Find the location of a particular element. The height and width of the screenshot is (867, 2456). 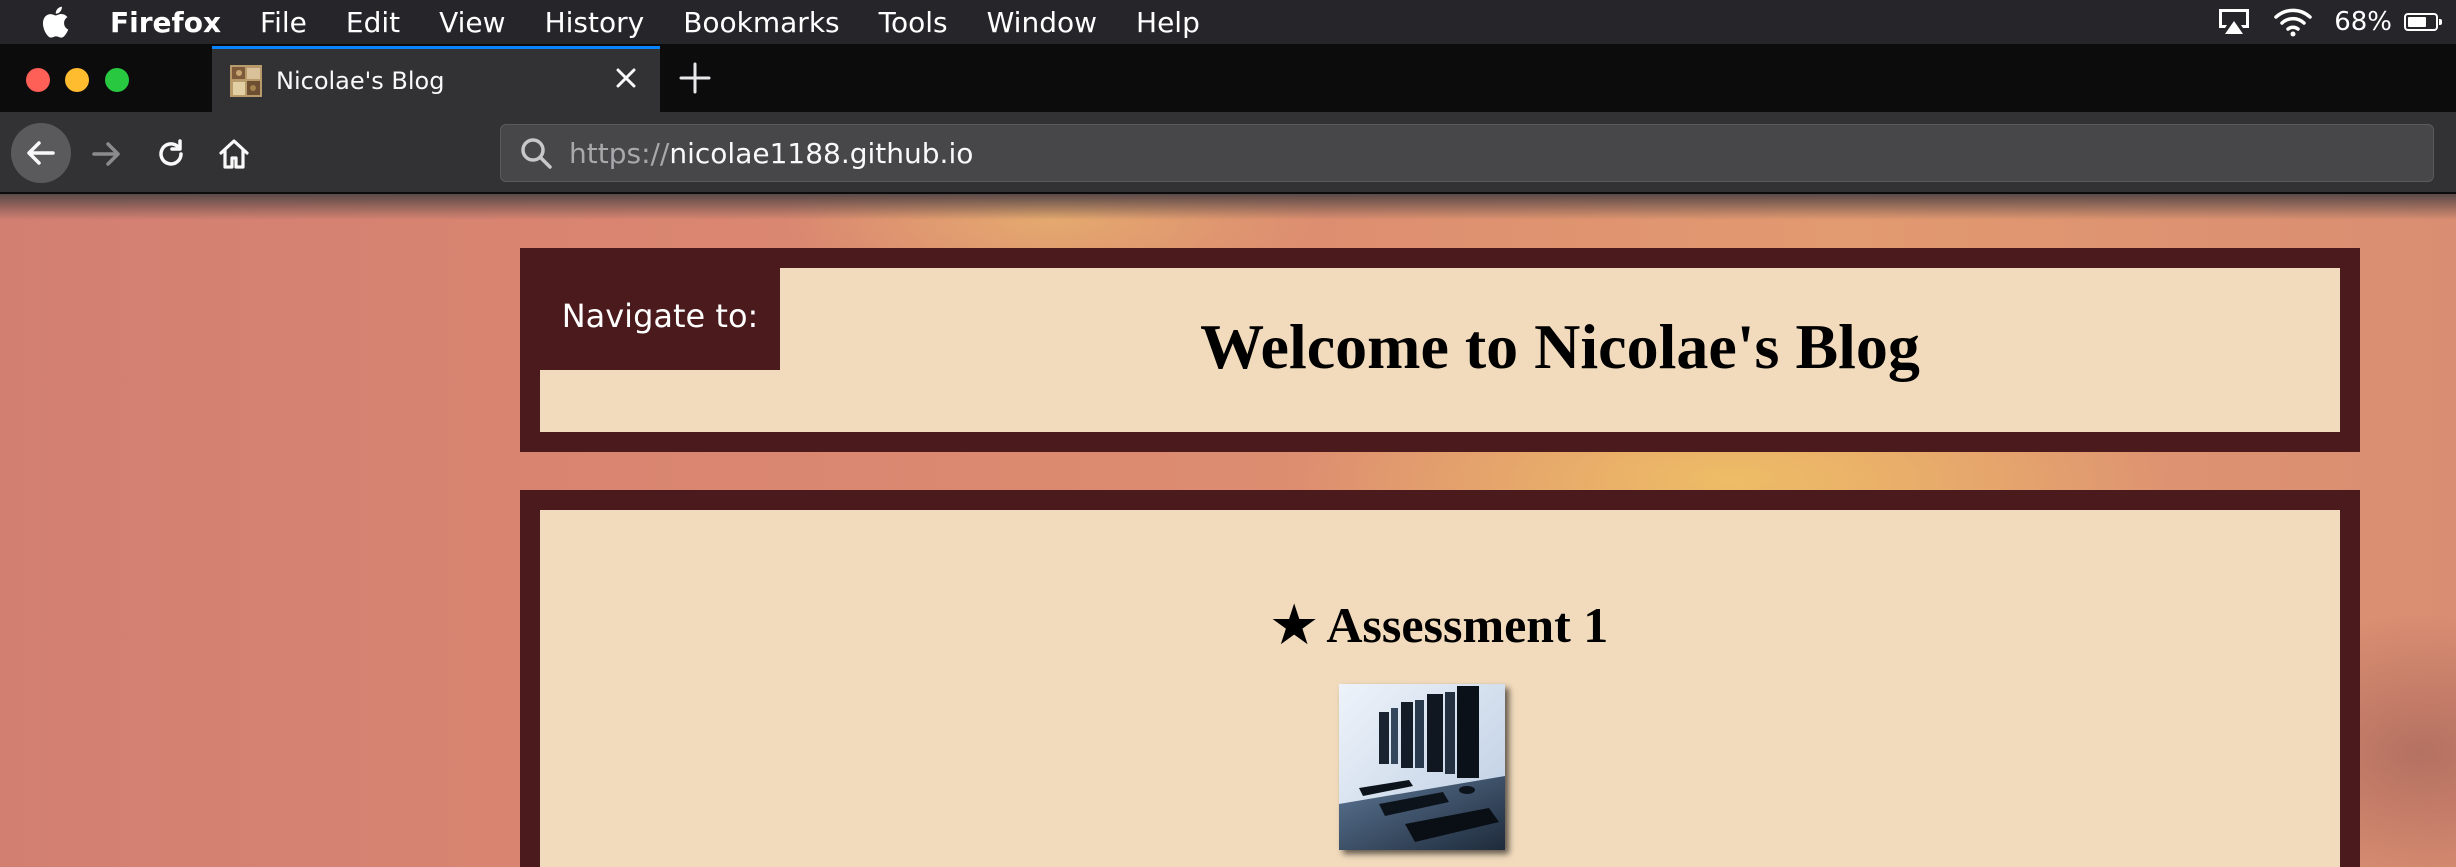

home-icon is located at coordinates (234, 154).